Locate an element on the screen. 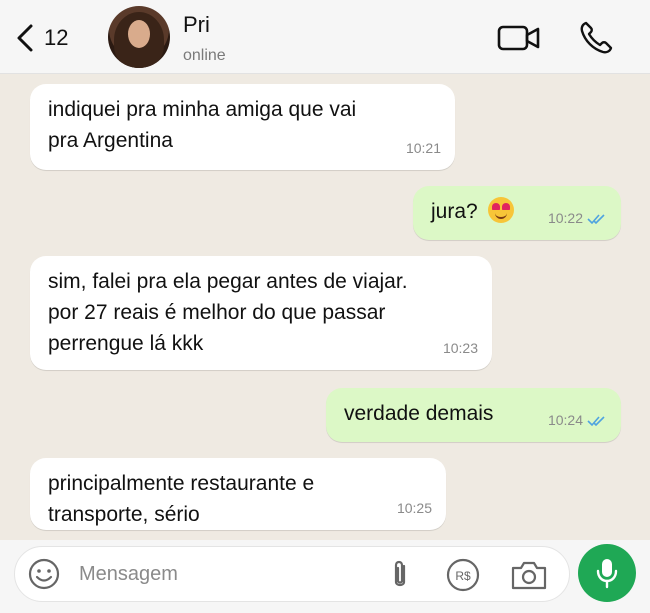  attachment-icon is located at coordinates (400, 575).